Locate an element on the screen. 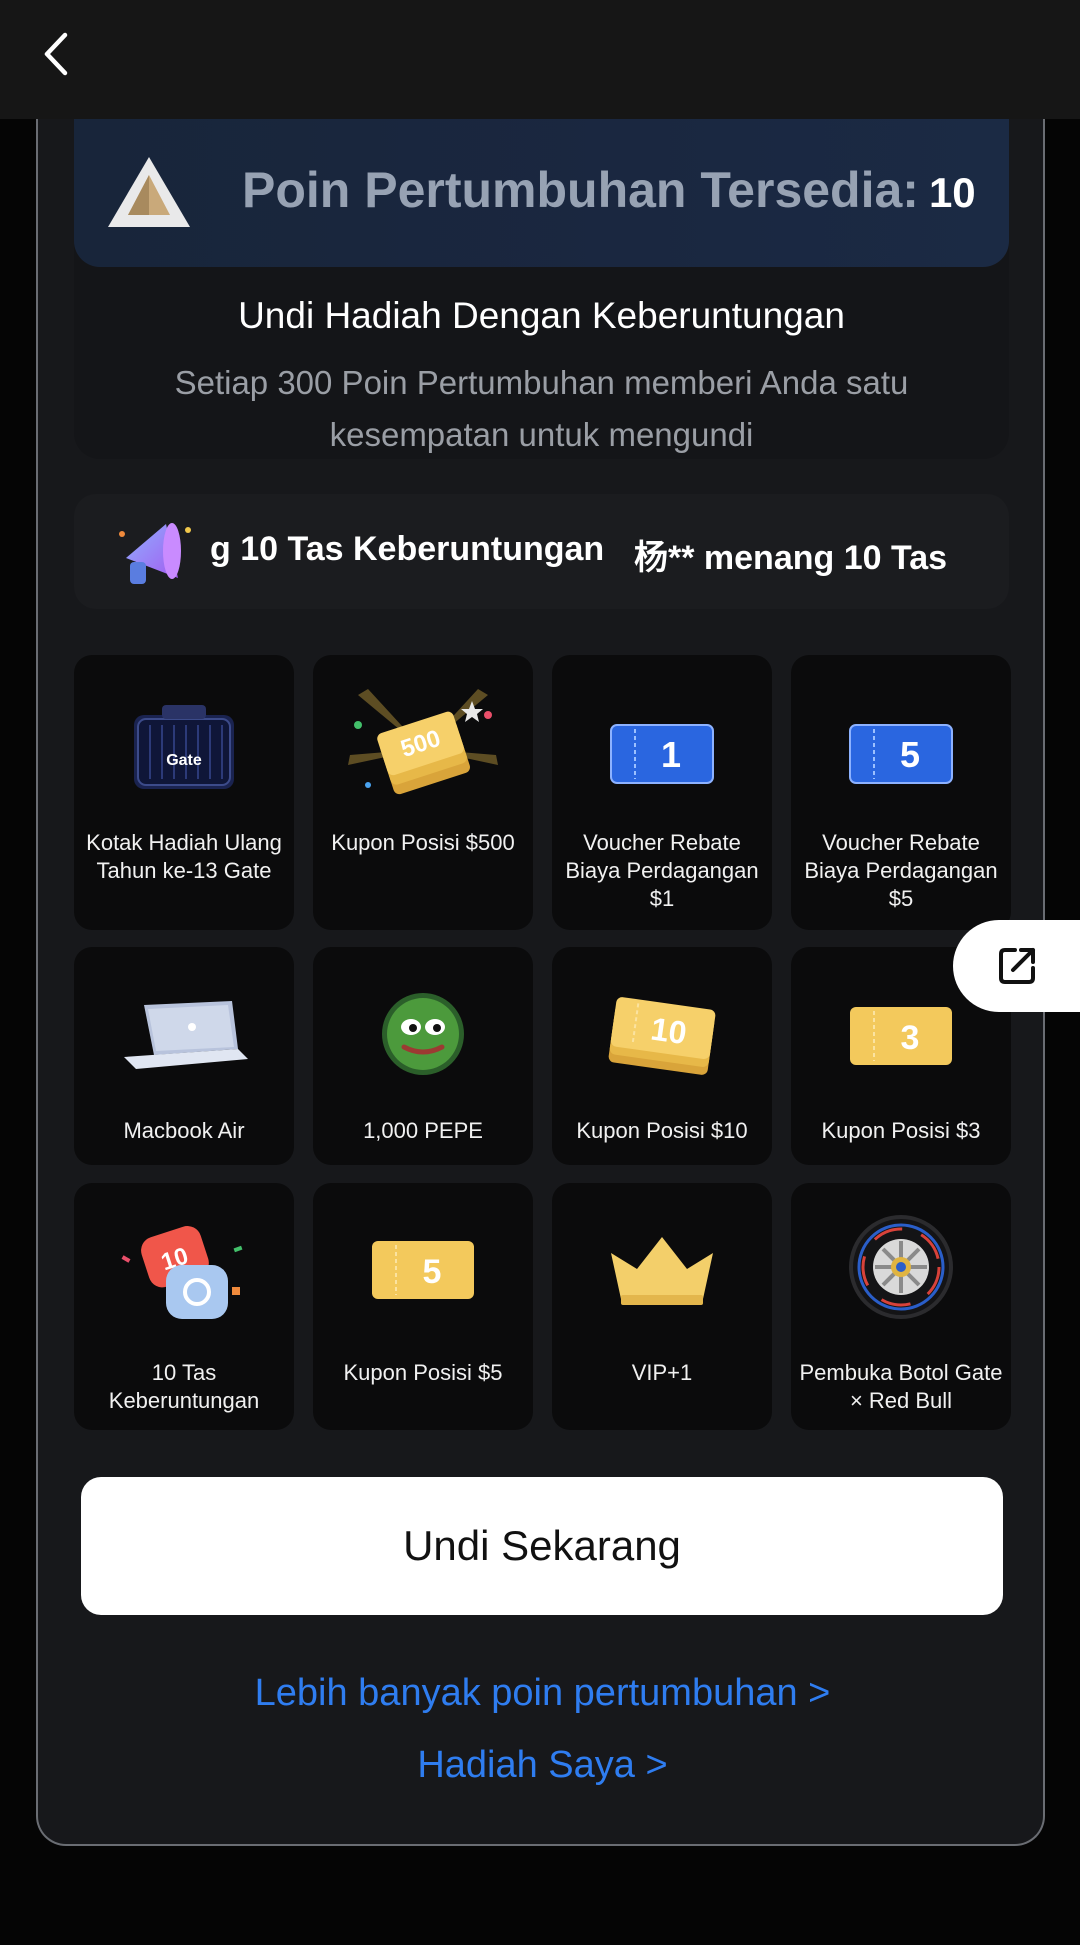 The width and height of the screenshot is (1080, 1945). crown-icon is located at coordinates (662, 1271).